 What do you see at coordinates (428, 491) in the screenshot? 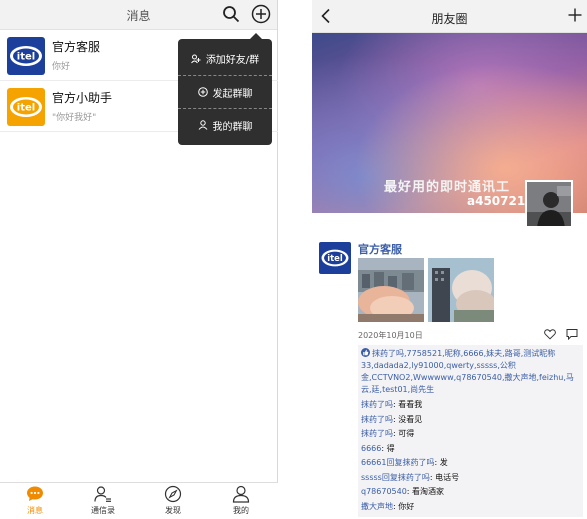
I see `comment-text: 看淘酒家` at bounding box center [428, 491].